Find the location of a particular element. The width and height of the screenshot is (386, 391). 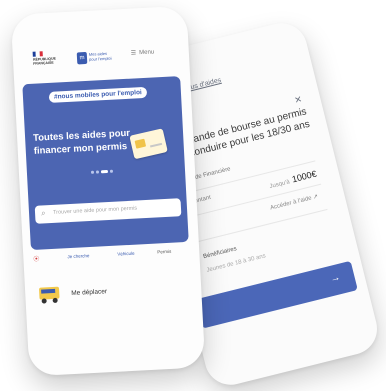

search-icon: ⌕ is located at coordinates (43, 213).